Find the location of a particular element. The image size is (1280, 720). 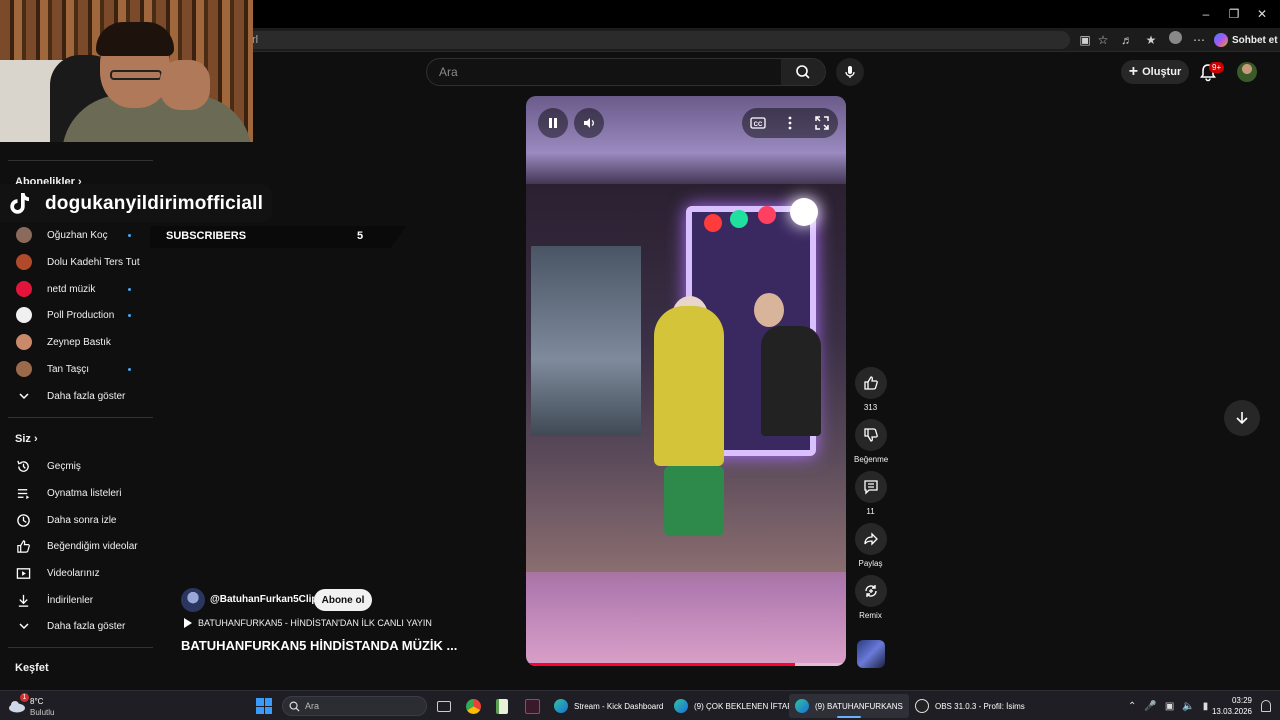

progress-fill is located at coordinates (660, 664).